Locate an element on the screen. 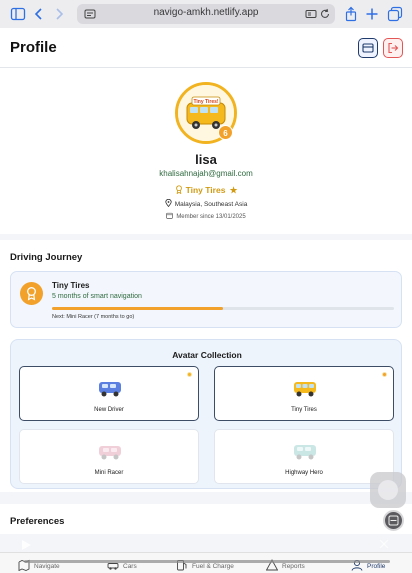 This screenshot has width=412, height=573. level-badge: 6 is located at coordinates (225, 132).